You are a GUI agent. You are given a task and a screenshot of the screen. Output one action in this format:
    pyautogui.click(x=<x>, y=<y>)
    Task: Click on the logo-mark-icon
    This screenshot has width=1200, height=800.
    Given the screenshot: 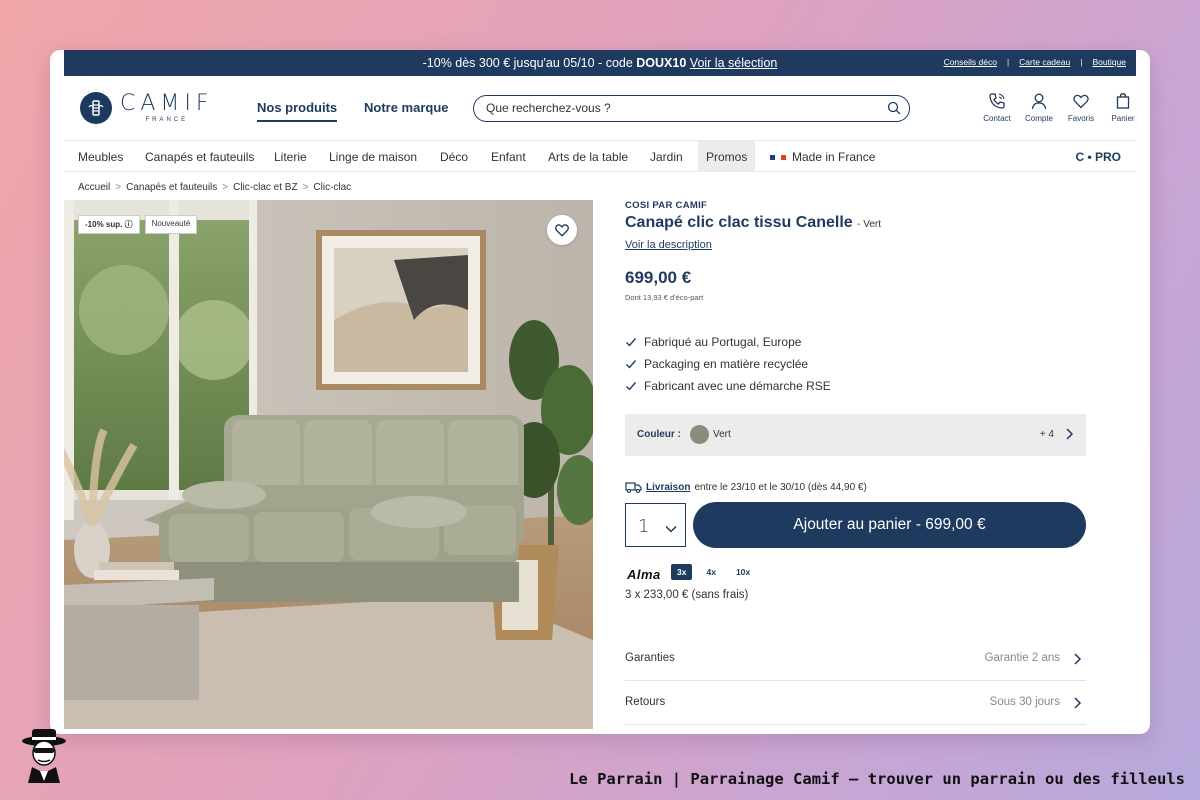 What is the action you would take?
    pyautogui.click(x=96, y=108)
    